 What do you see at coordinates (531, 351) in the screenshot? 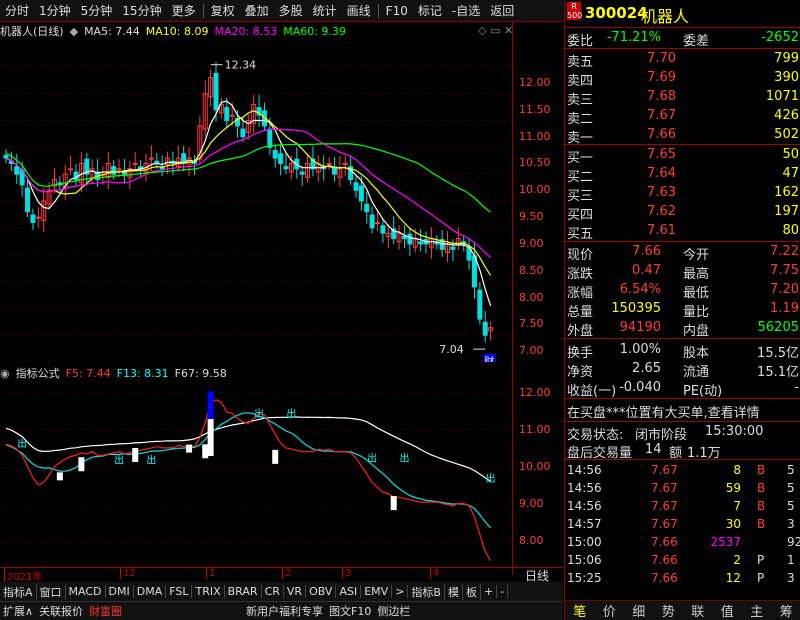
I see `price-tick: 7.00` at bounding box center [531, 351].